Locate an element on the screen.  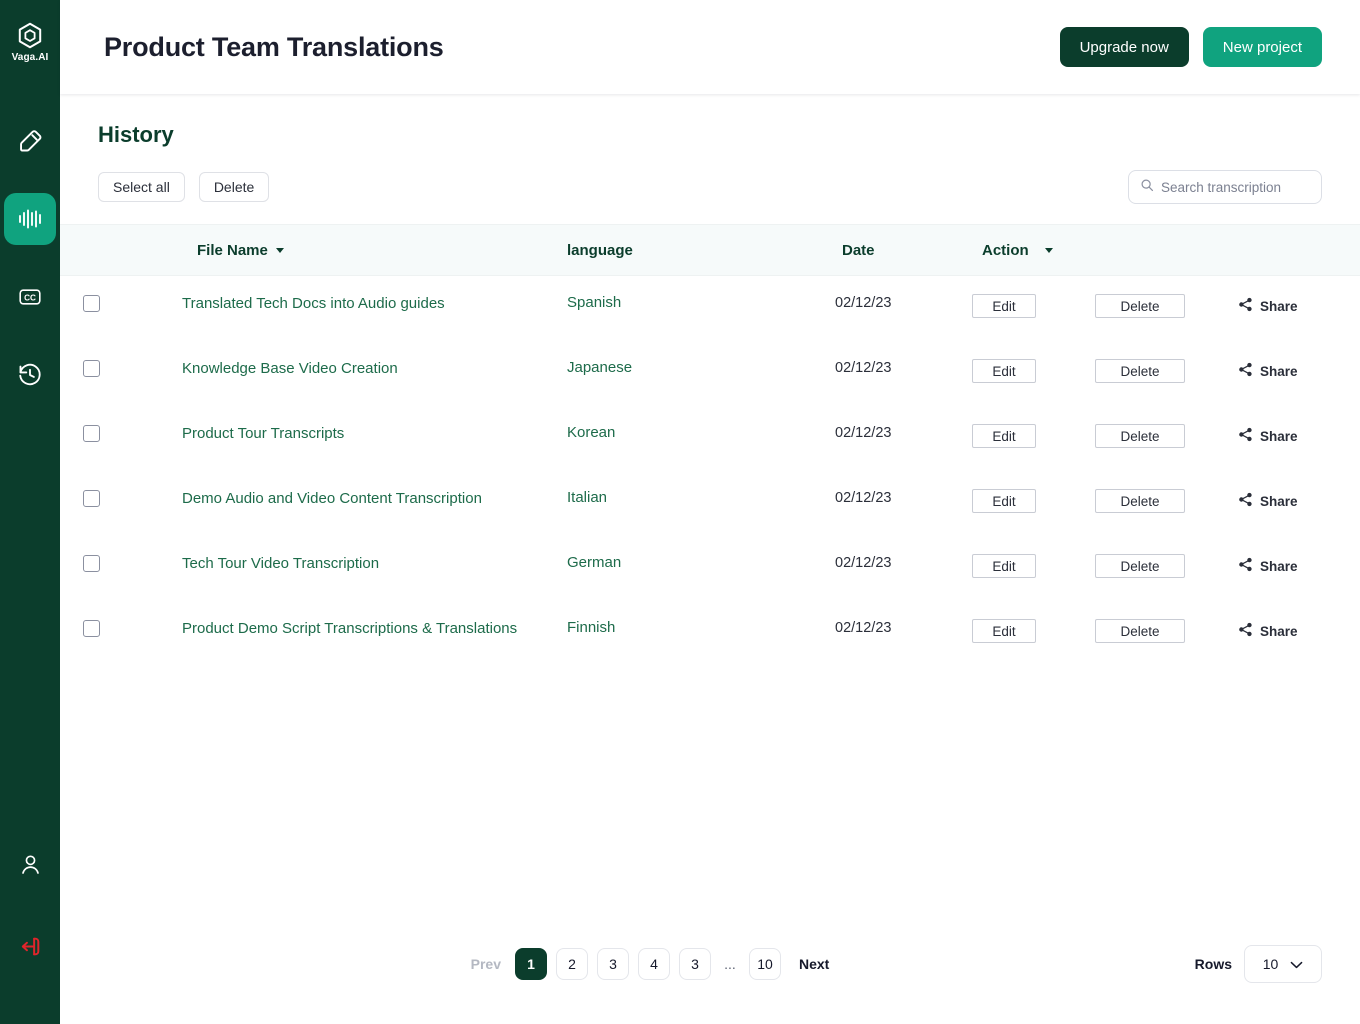
sidebar-item-transcribe is located at coordinates (30, 219).